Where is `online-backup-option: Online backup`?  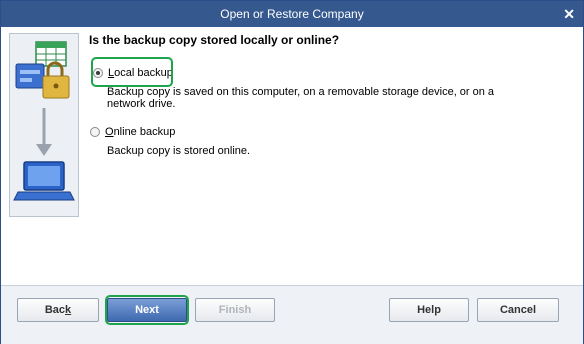 online-backup-option: Online backup is located at coordinates (132, 132).